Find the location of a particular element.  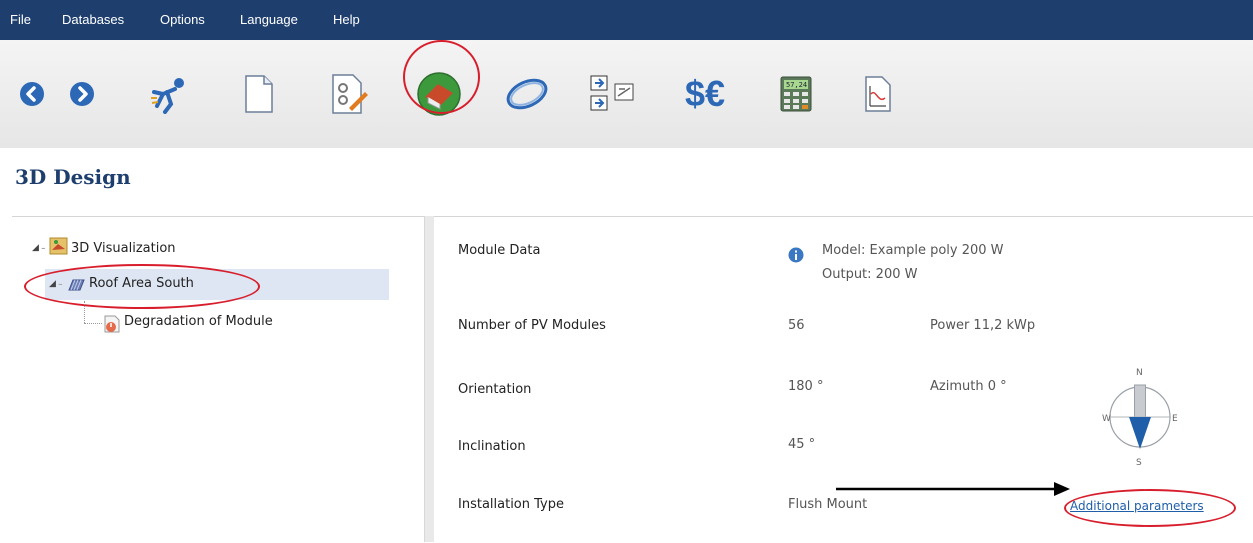

compass-north: N is located at coordinates (1139, 373).